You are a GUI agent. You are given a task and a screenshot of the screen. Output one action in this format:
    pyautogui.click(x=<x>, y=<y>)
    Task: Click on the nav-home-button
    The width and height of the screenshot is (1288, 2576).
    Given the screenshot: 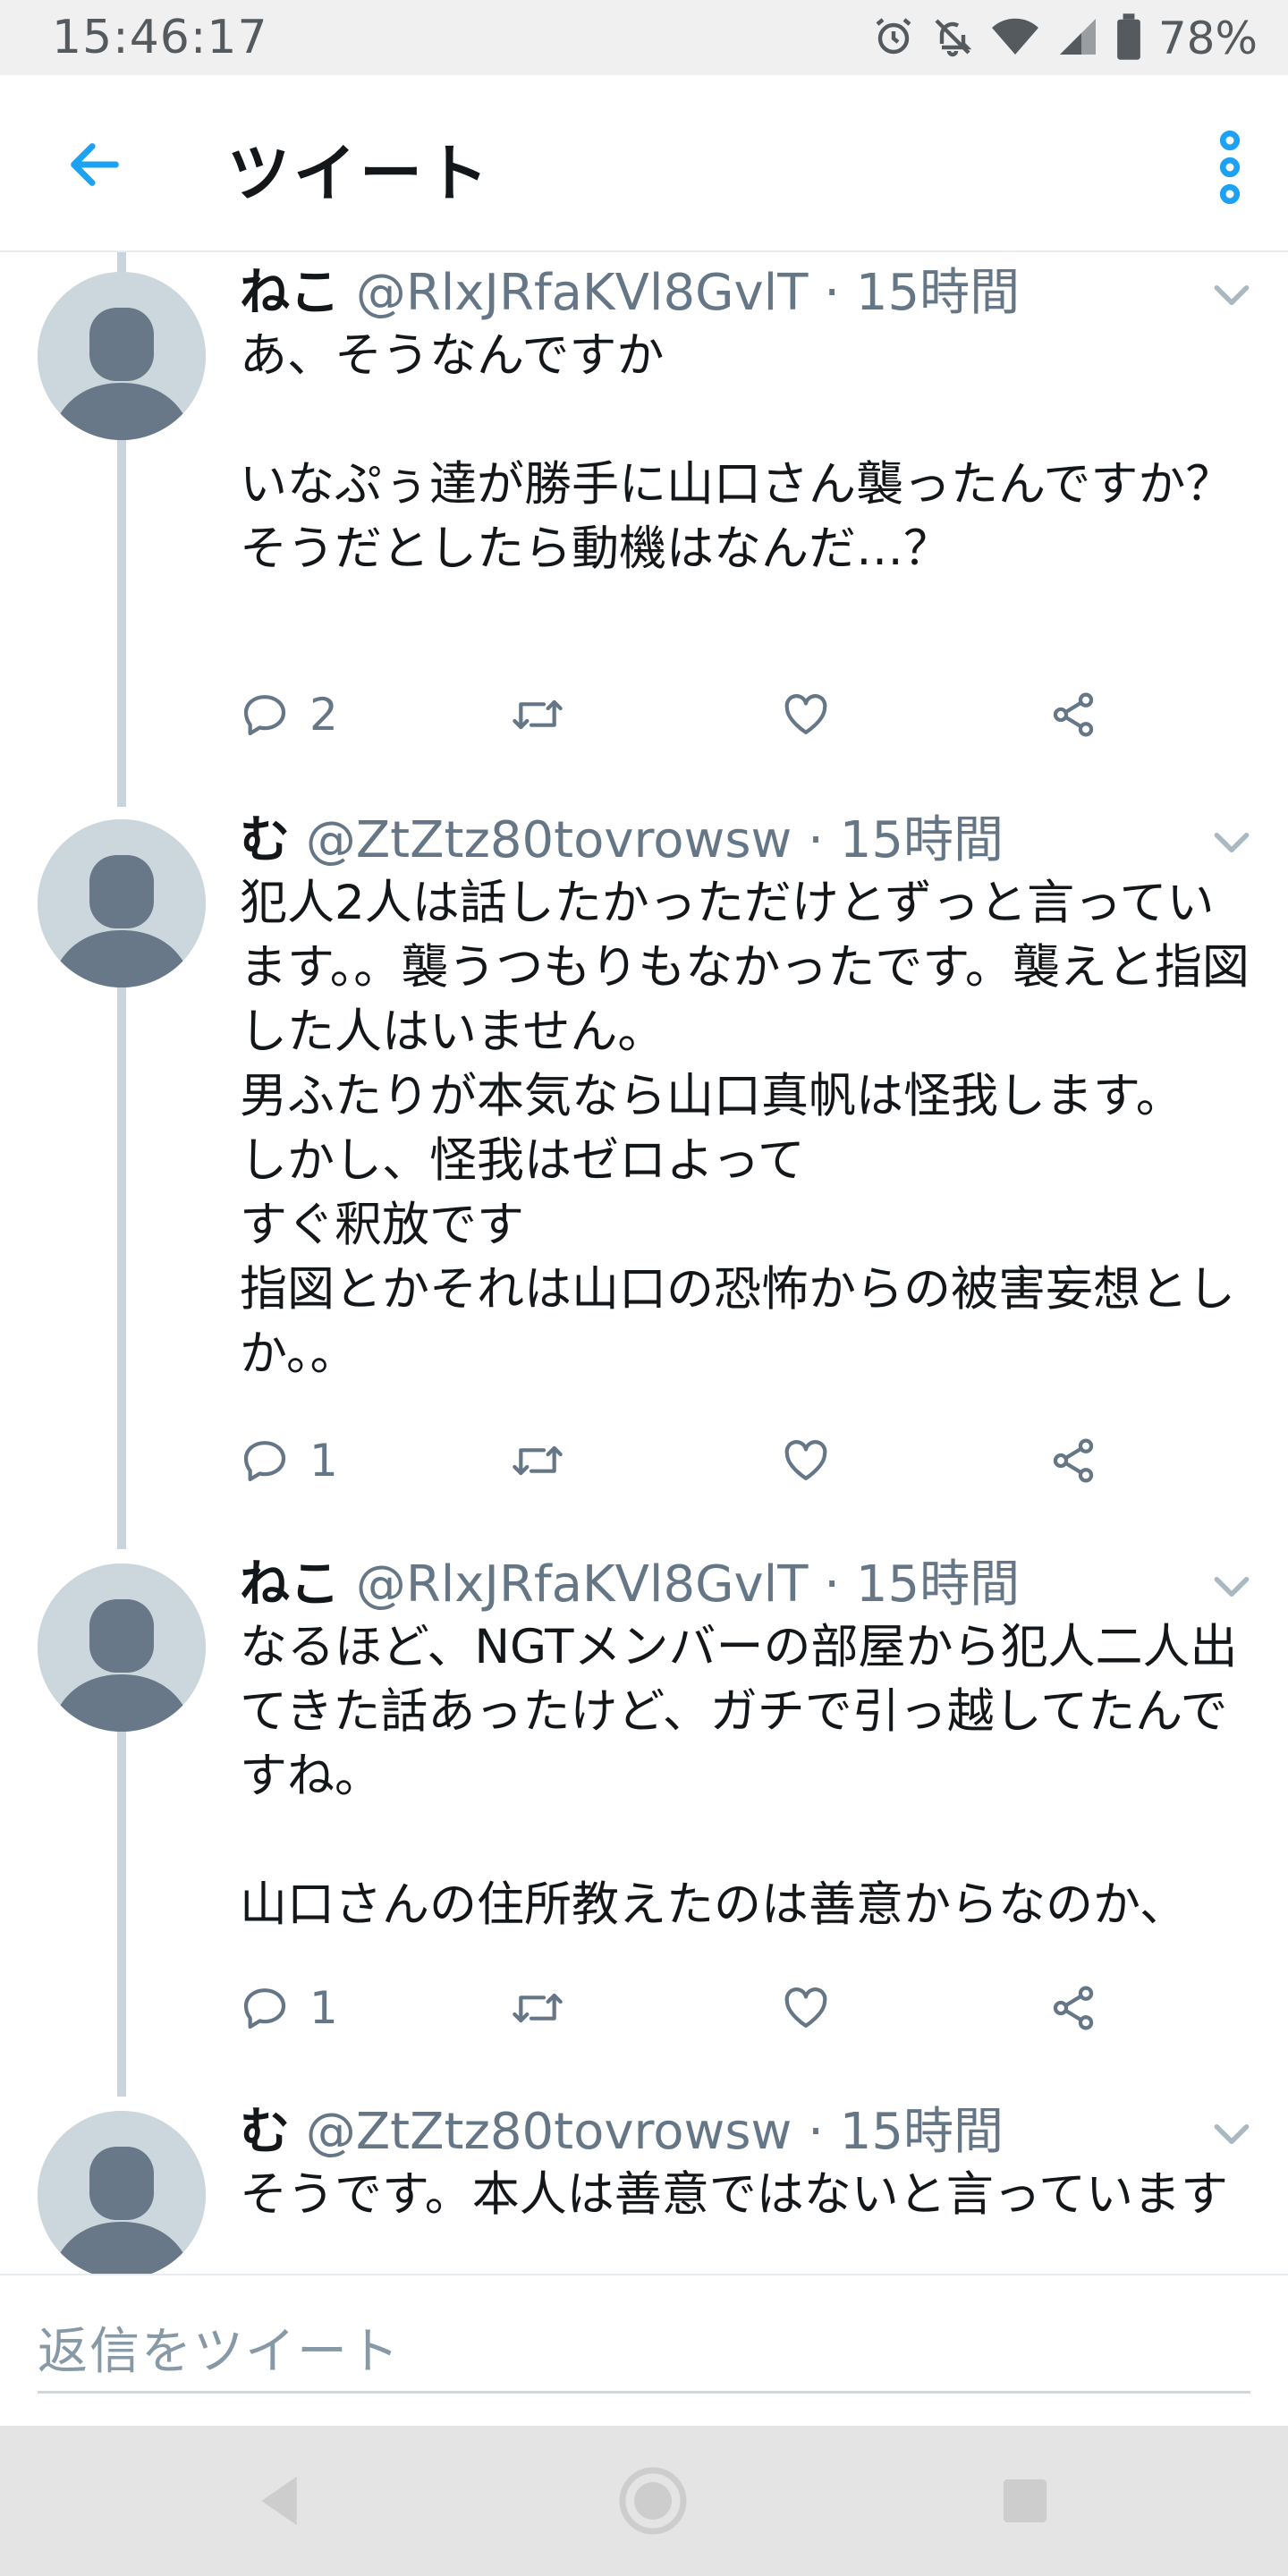 What is the action you would take?
    pyautogui.click(x=653, y=2501)
    